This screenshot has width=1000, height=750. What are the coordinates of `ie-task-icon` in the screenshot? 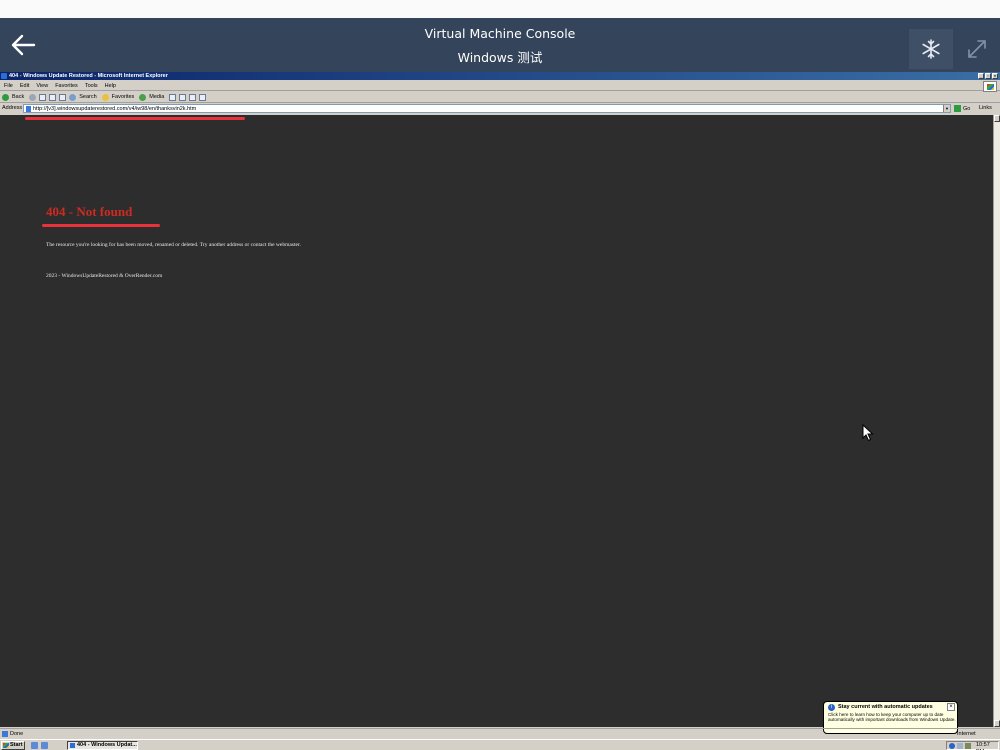 It's located at (72, 745).